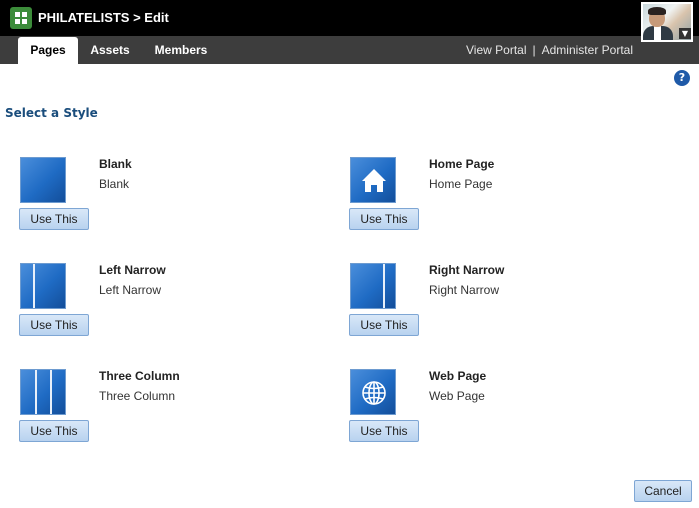 This screenshot has width=699, height=508. What do you see at coordinates (54, 431) in the screenshot?
I see `use-this-button-three-column: Use This` at bounding box center [54, 431].